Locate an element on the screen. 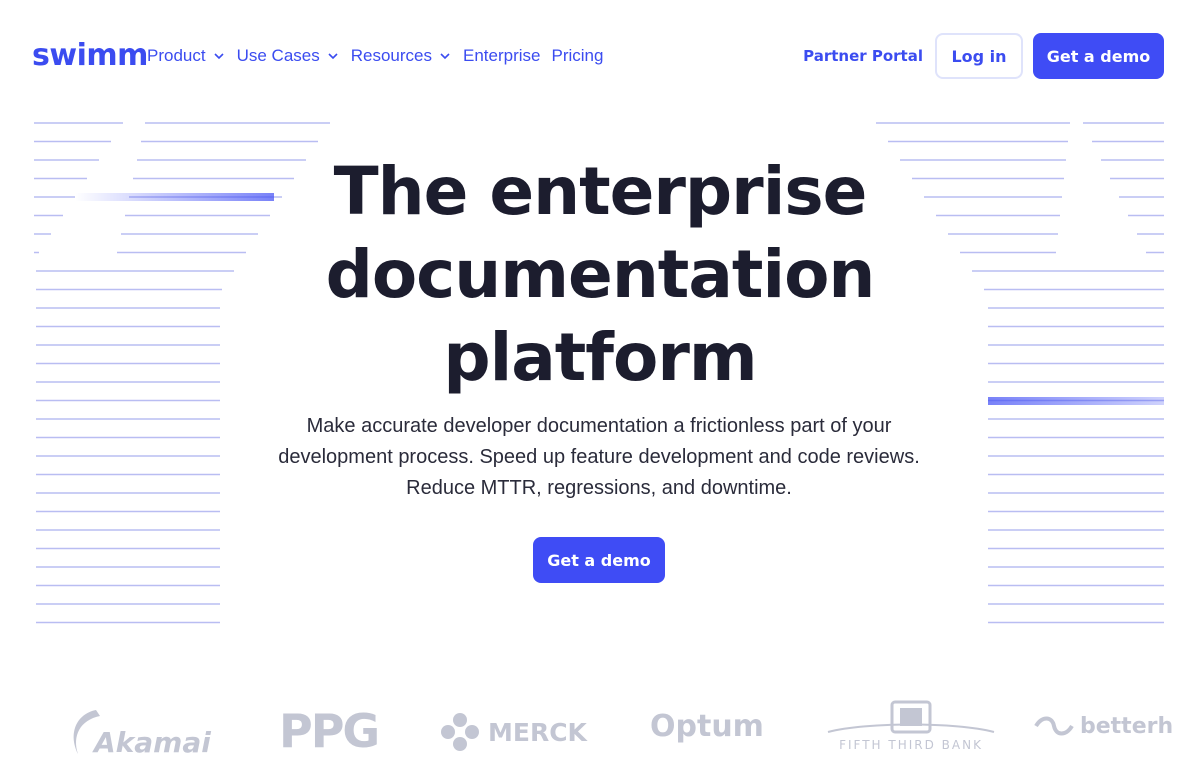 The height and width of the screenshot is (768, 1198). nav-enterprise-label: Enterprise is located at coordinates (502, 55).